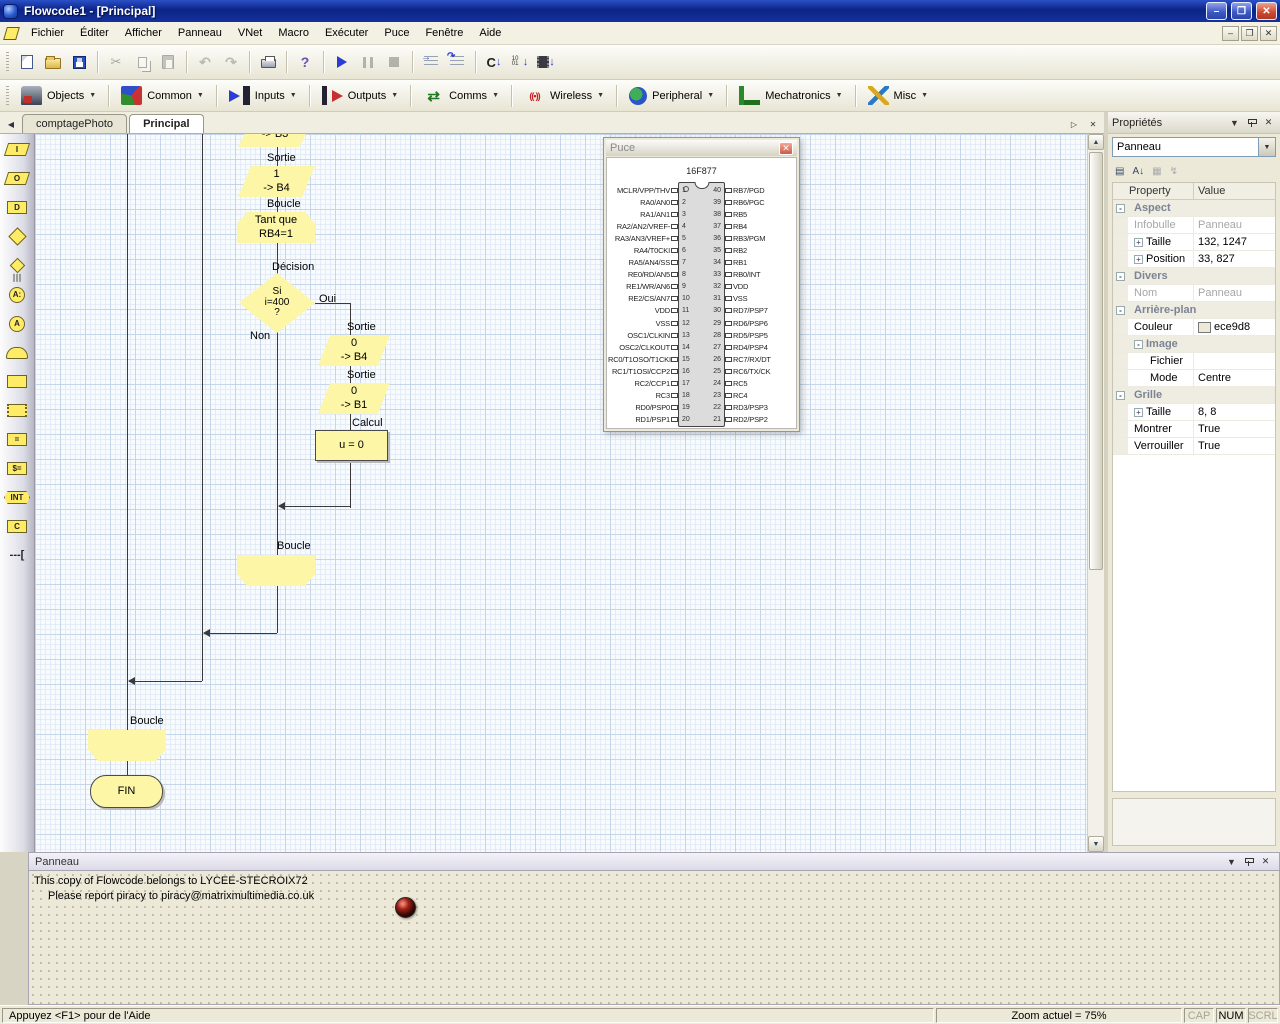 The image size is (1280, 1024). Describe the element at coordinates (94, 33) in the screenshot. I see `menu-editer: Éditer` at that location.